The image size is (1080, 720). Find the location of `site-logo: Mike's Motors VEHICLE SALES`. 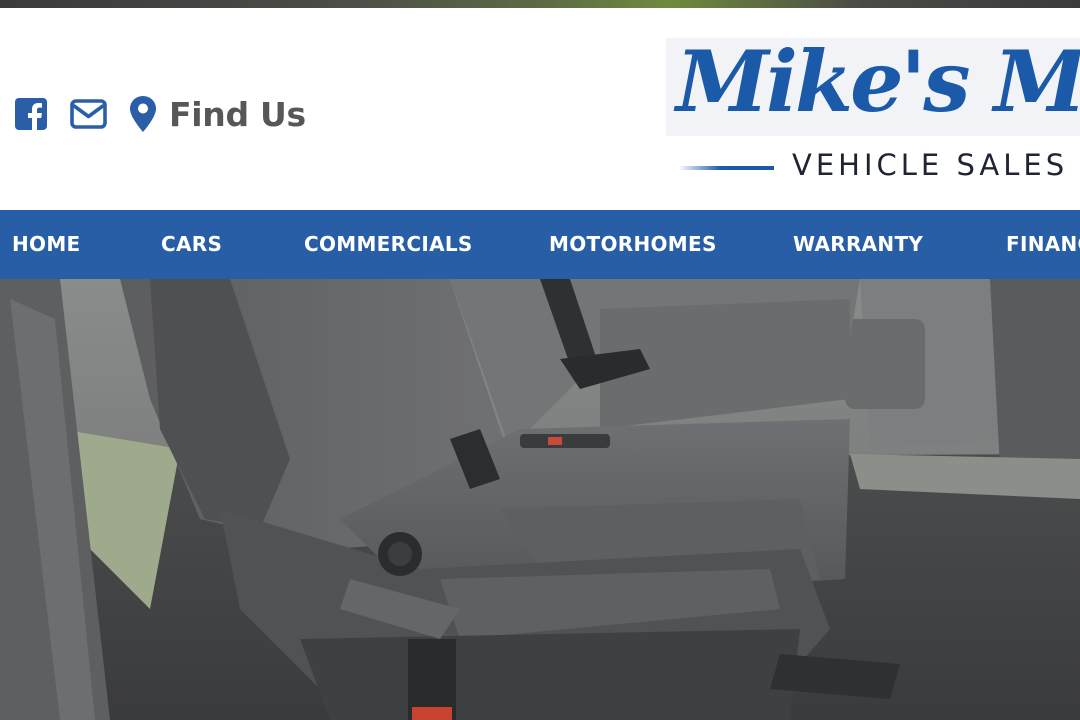

site-logo: Mike's Motors VEHICLE SALES is located at coordinates (873, 118).